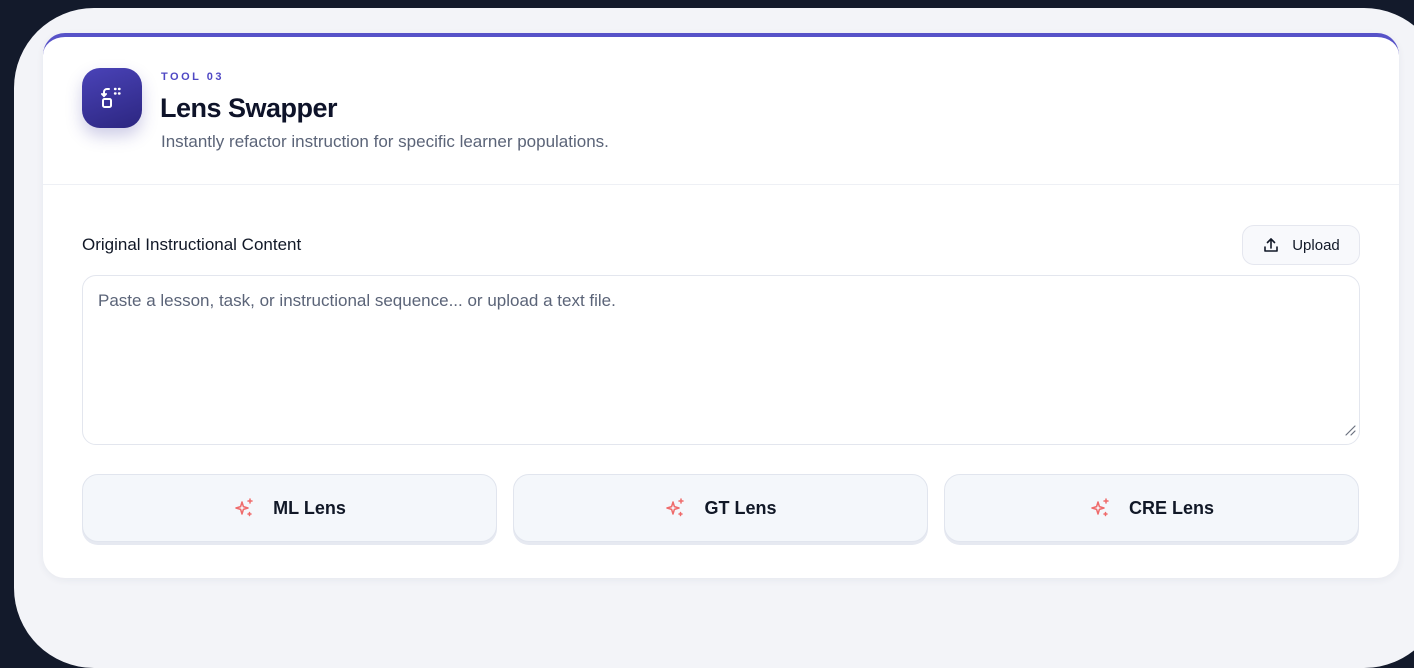 This screenshot has width=1414, height=668. What do you see at coordinates (1171, 507) in the screenshot?
I see `lens-button-label: CRE Lens` at bounding box center [1171, 507].